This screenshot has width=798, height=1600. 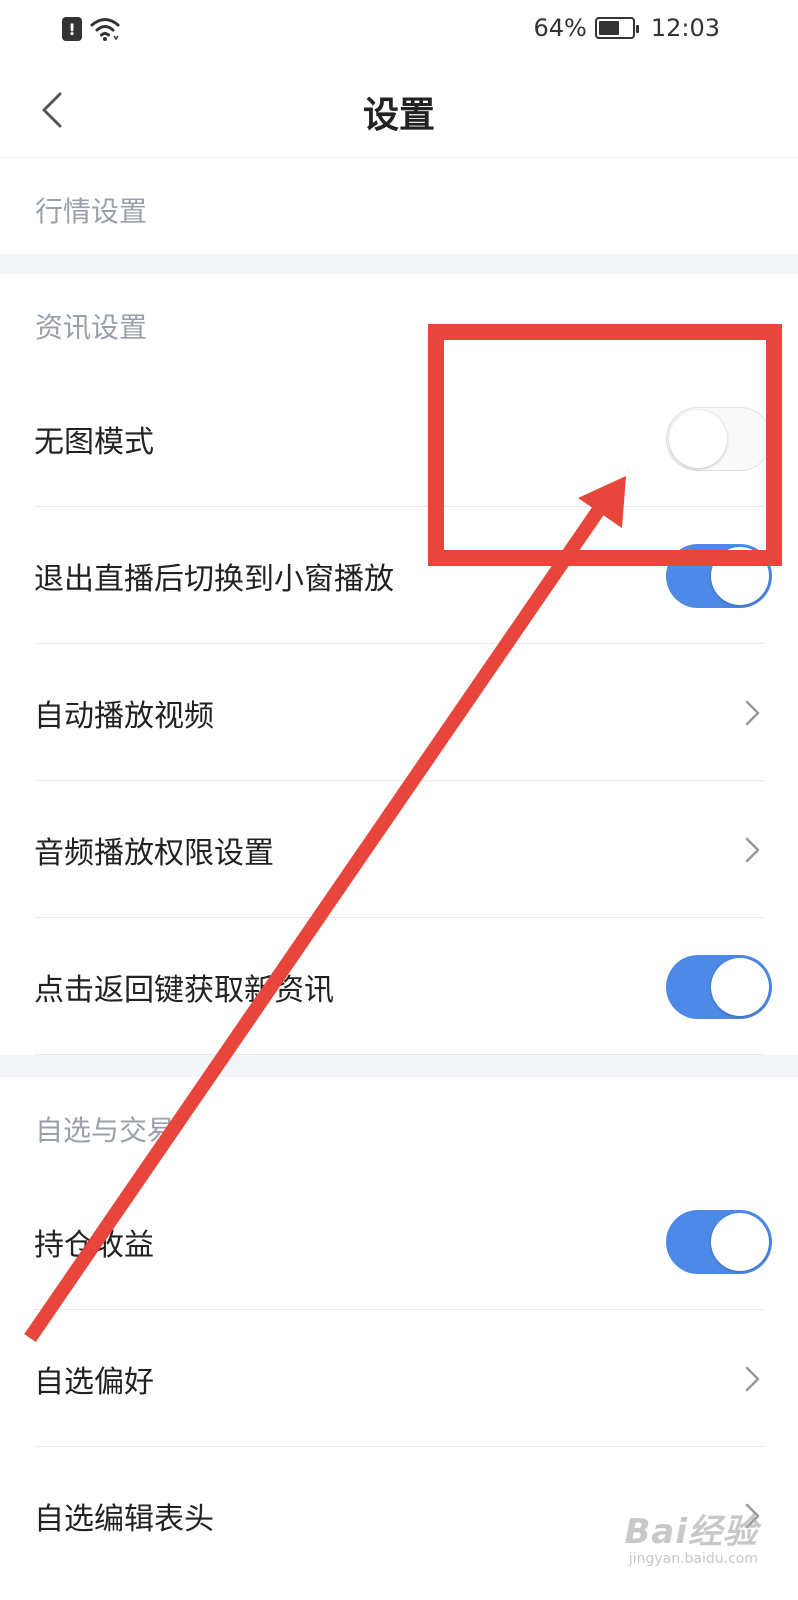 What do you see at coordinates (399, 322) in the screenshot?
I see `section-header-news: 资讯设置` at bounding box center [399, 322].